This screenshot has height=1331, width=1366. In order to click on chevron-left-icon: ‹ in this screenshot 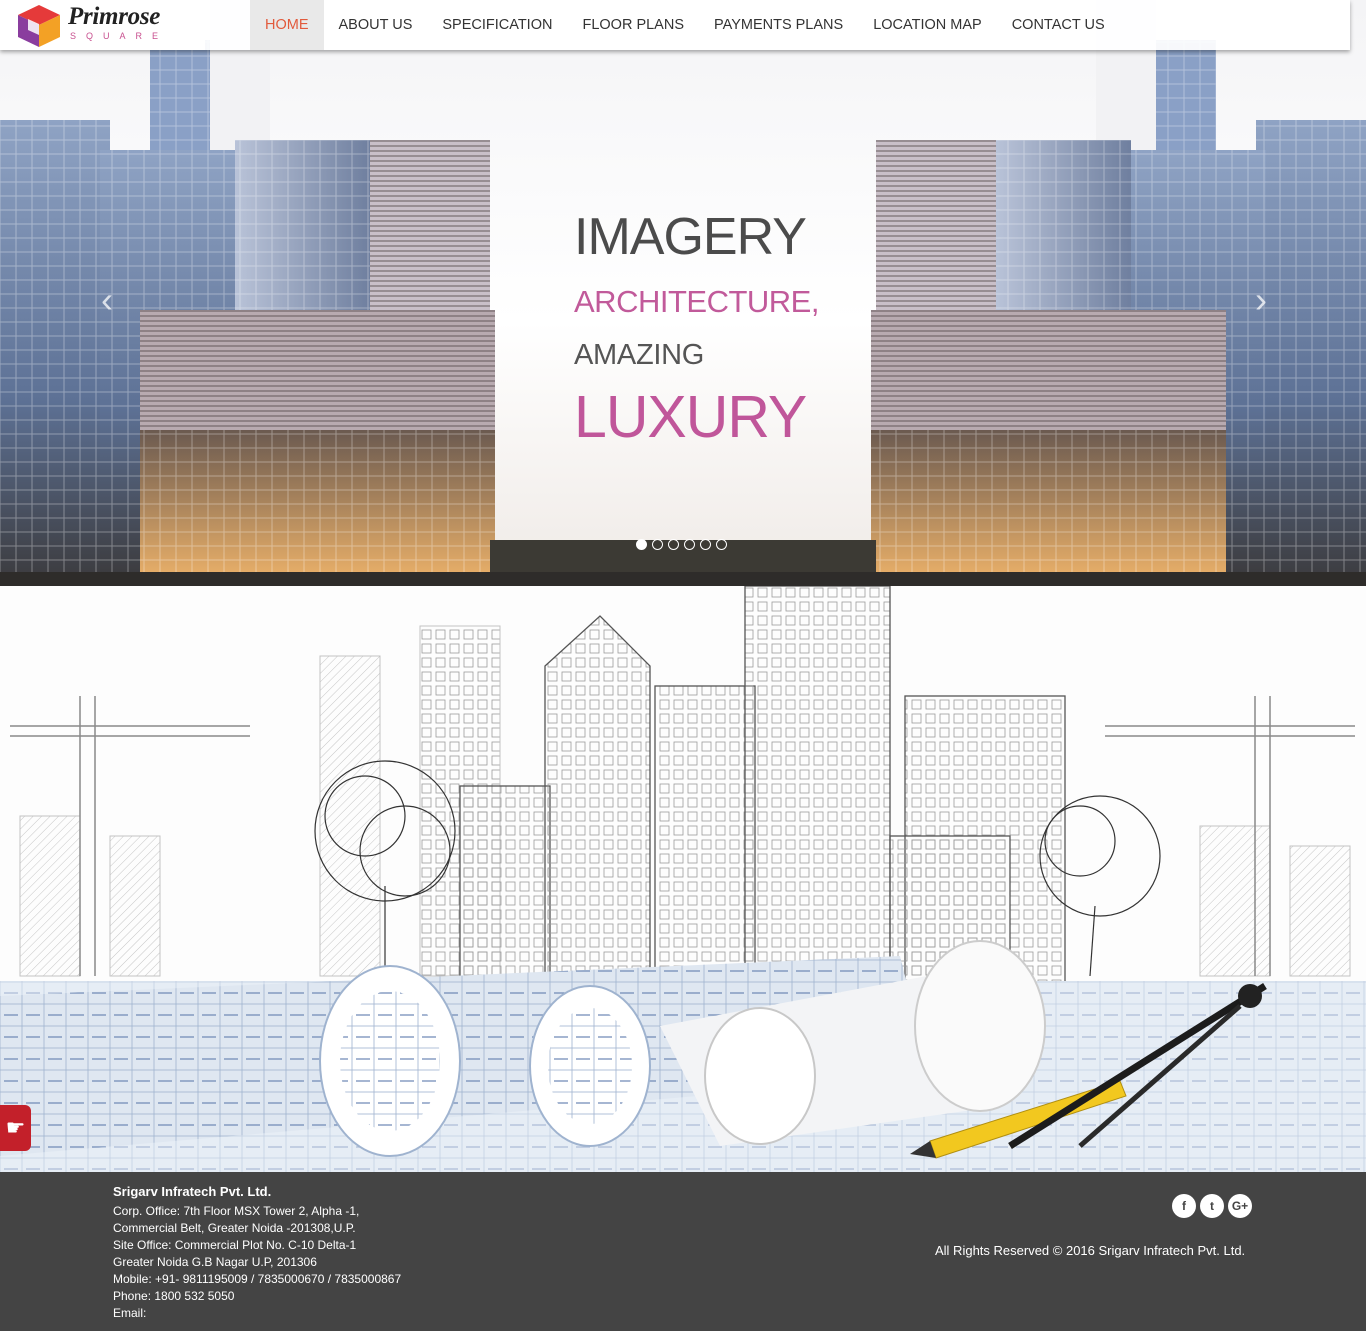, I will do `click(107, 299)`.